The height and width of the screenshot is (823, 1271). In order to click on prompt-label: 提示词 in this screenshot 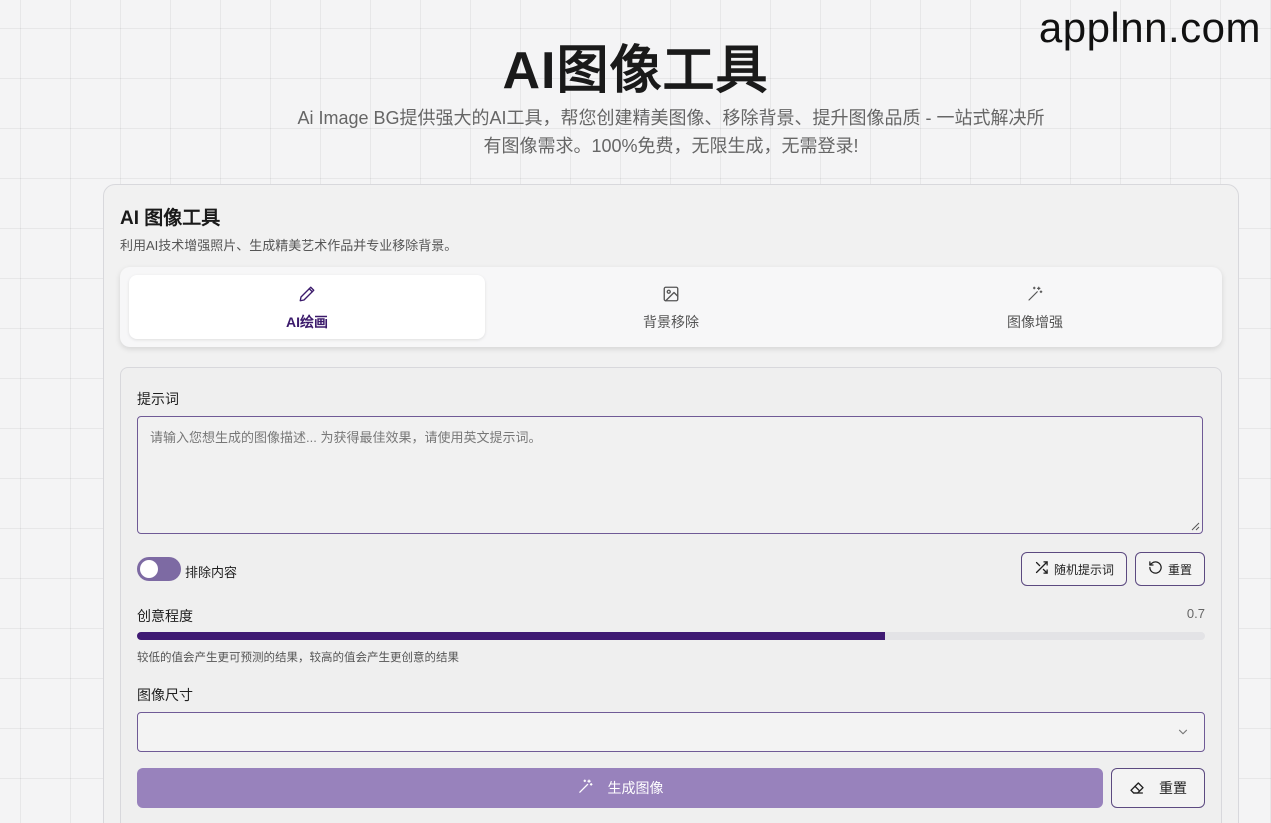, I will do `click(158, 399)`.